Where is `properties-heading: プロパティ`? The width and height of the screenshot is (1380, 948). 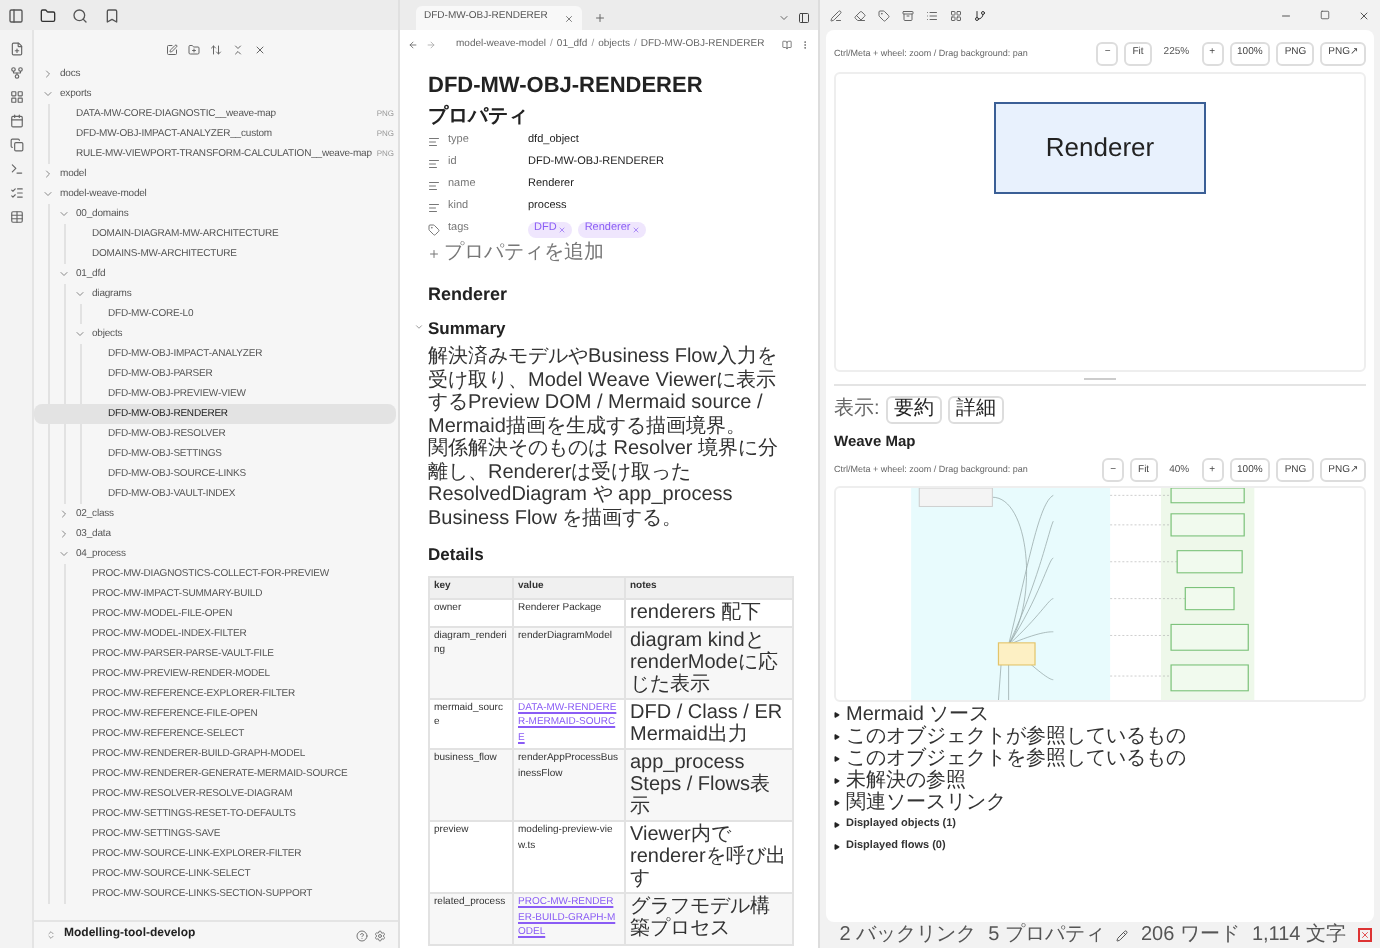 properties-heading: プロパティ is located at coordinates (479, 118).